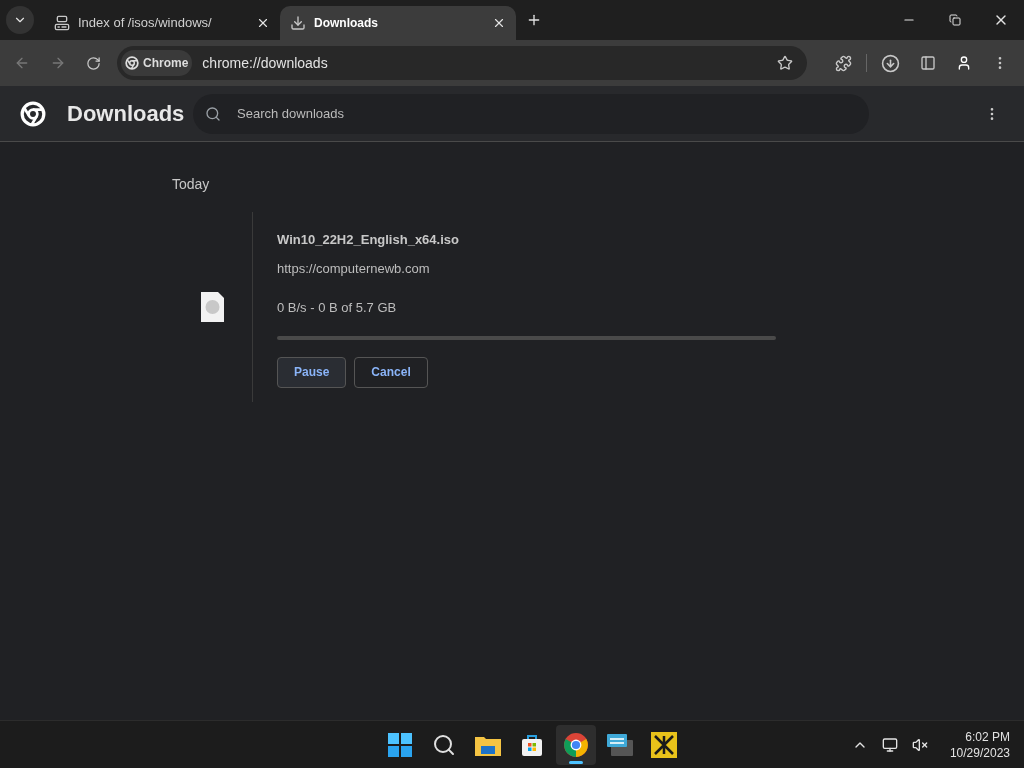 Image resolution: width=1024 pixels, height=768 pixels. I want to click on windows-icon, so click(400, 744).